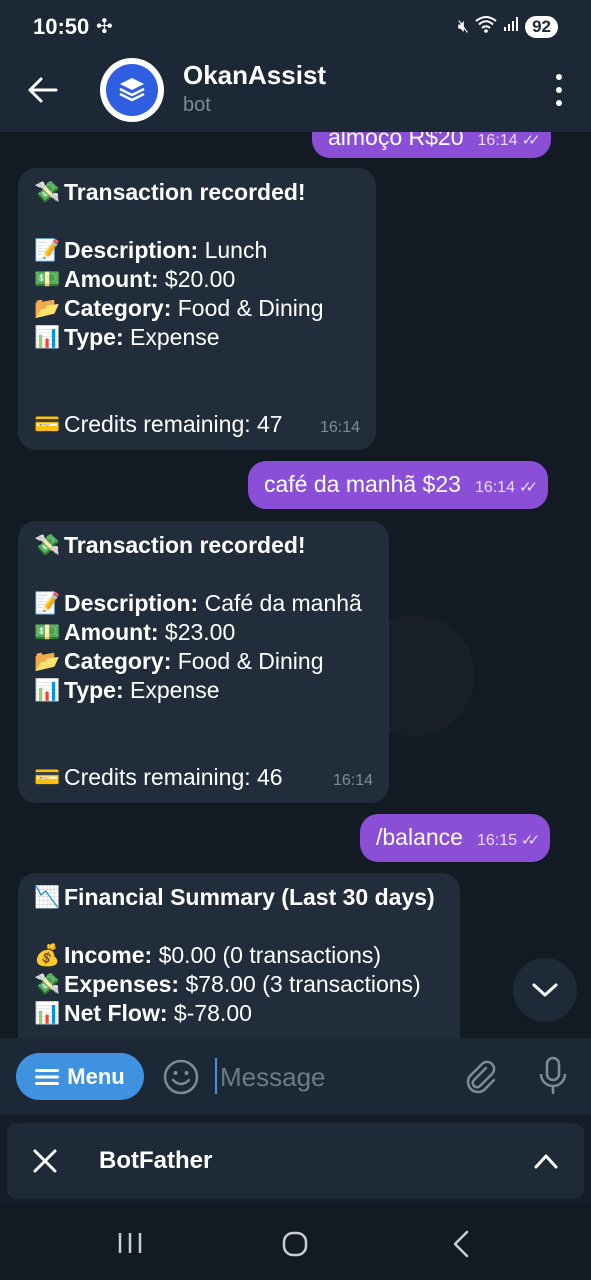 The width and height of the screenshot is (591, 1280). What do you see at coordinates (47, 1076) in the screenshot?
I see `hamburger-icon` at bounding box center [47, 1076].